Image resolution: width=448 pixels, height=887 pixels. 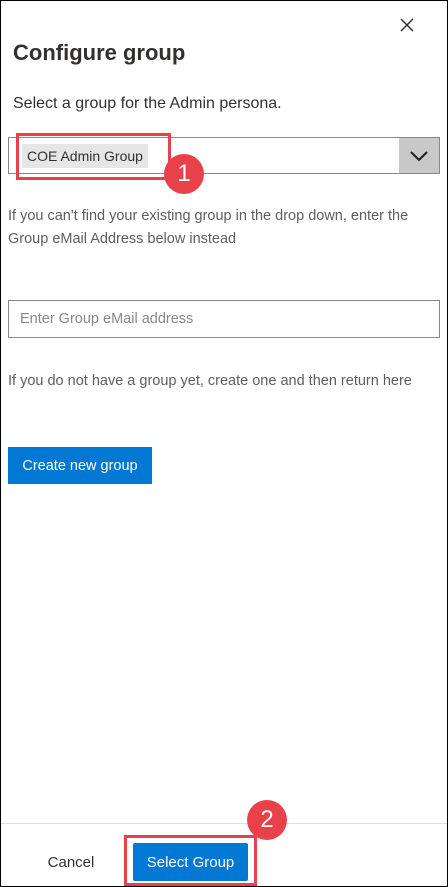 What do you see at coordinates (71, 862) in the screenshot?
I see `cancel-button: Cancel` at bounding box center [71, 862].